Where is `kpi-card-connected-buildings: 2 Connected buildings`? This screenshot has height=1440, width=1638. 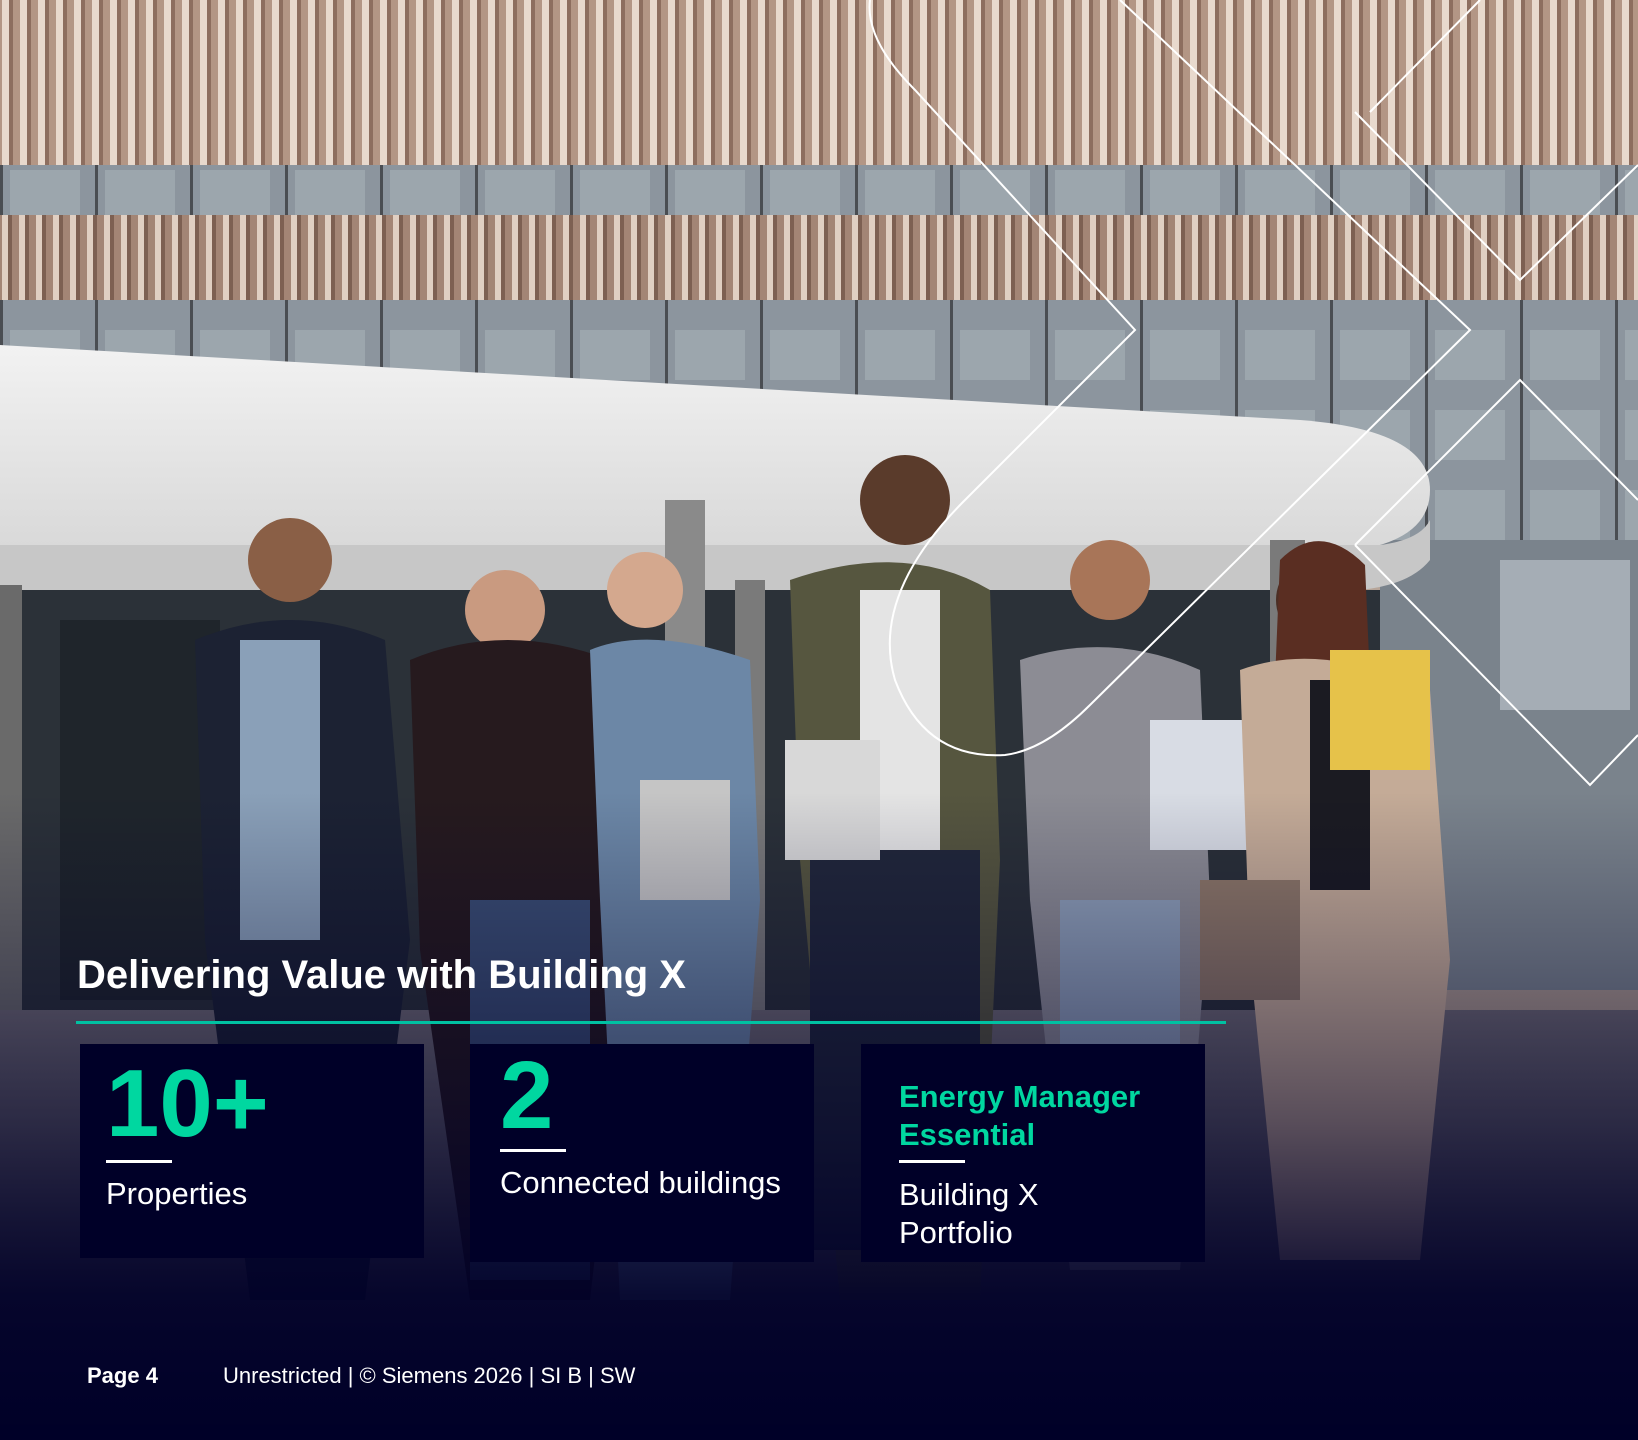
kpi-card-connected-buildings: 2 Connected buildings is located at coordinates (642, 1153).